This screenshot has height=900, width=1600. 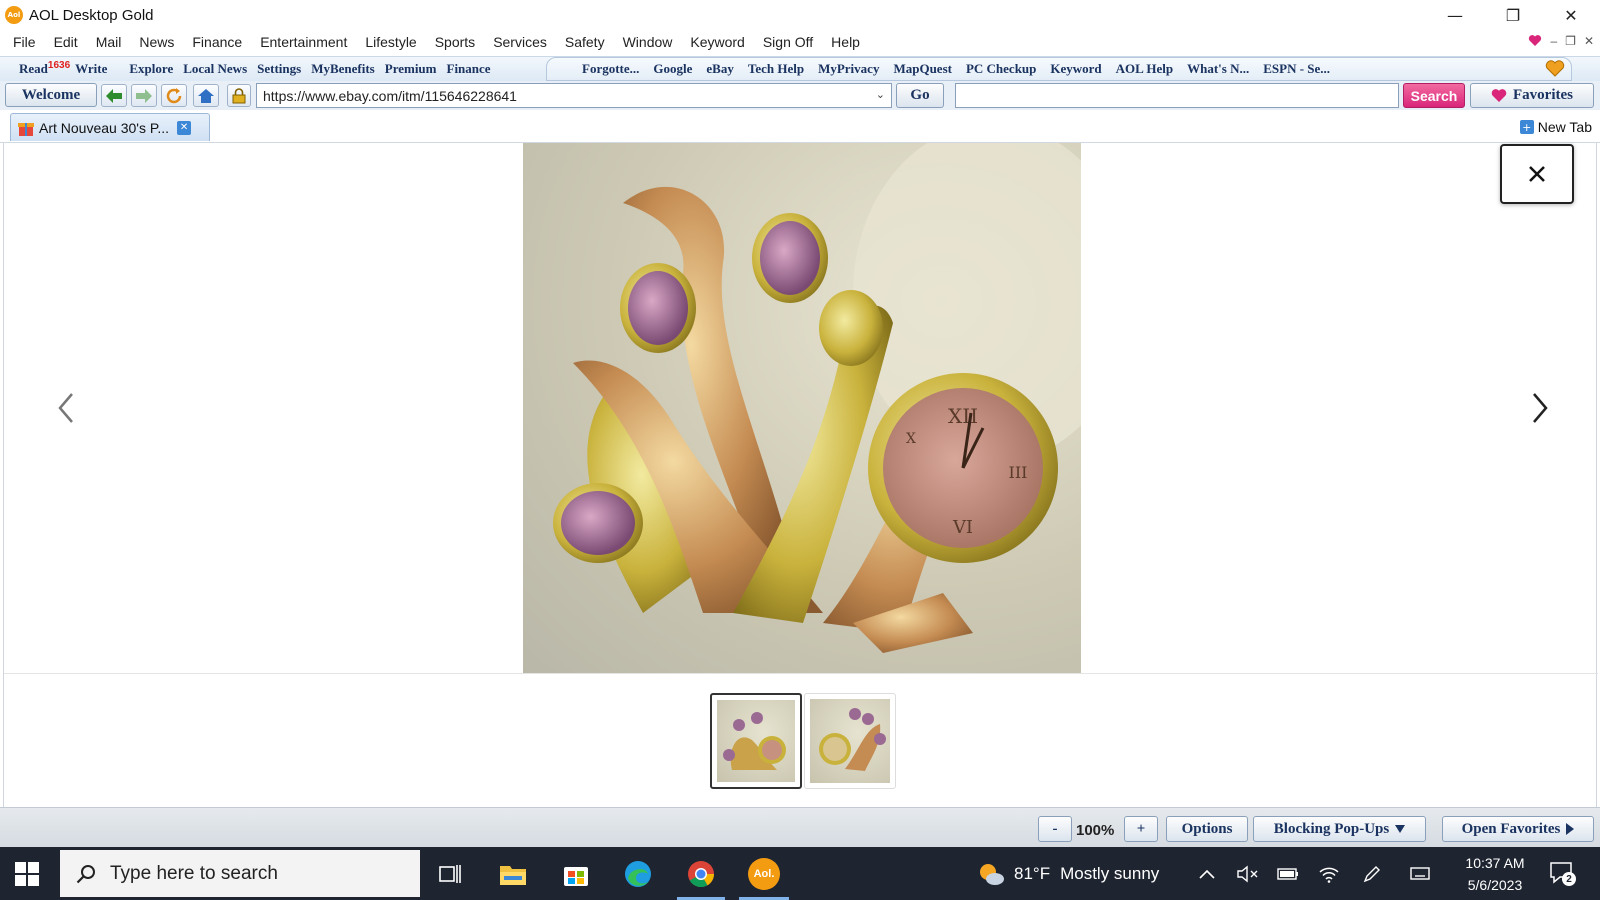 I want to click on menu-finance: Finance, so click(x=217, y=42).